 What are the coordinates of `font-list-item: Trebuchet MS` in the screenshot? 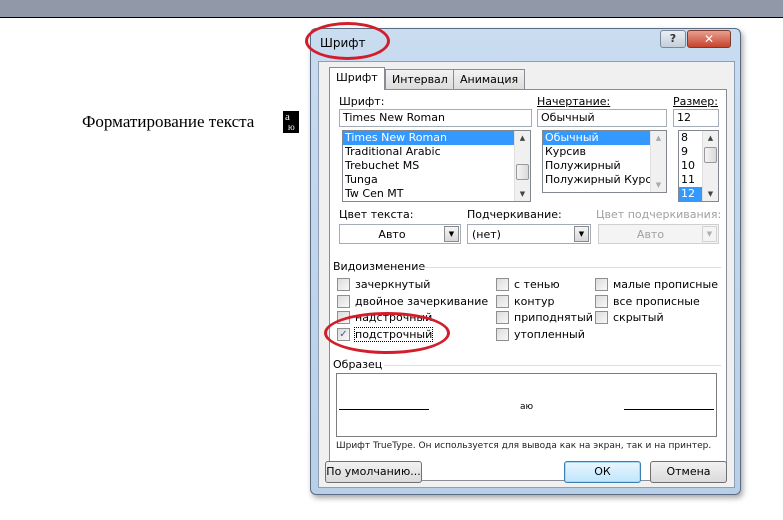 It's located at (436, 166).